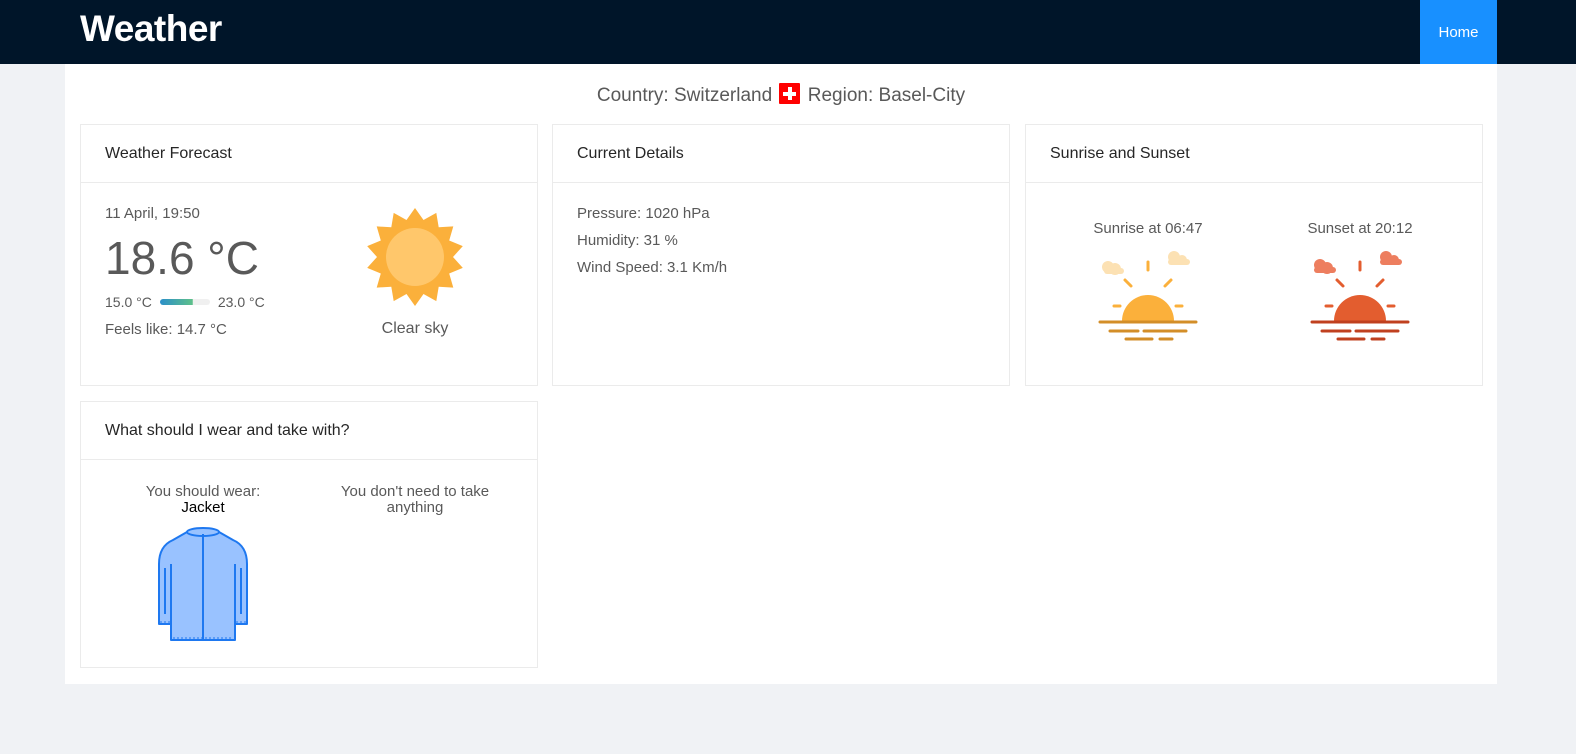  What do you see at coordinates (684, 95) in the screenshot?
I see `country-label: Country: Switzerland` at bounding box center [684, 95].